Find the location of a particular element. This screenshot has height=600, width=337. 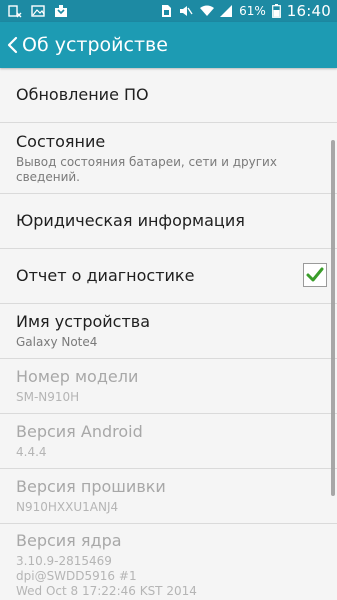

page-title: Об устройстве is located at coordinates (95, 45).